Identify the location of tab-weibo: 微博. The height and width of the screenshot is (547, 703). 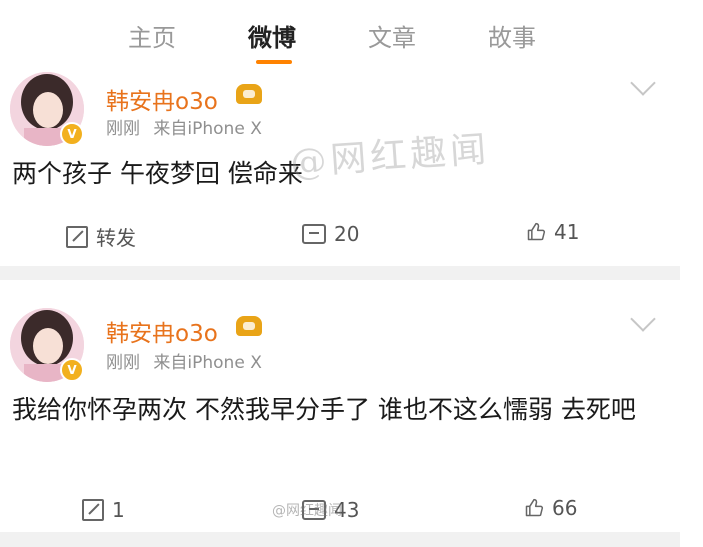
(272, 35).